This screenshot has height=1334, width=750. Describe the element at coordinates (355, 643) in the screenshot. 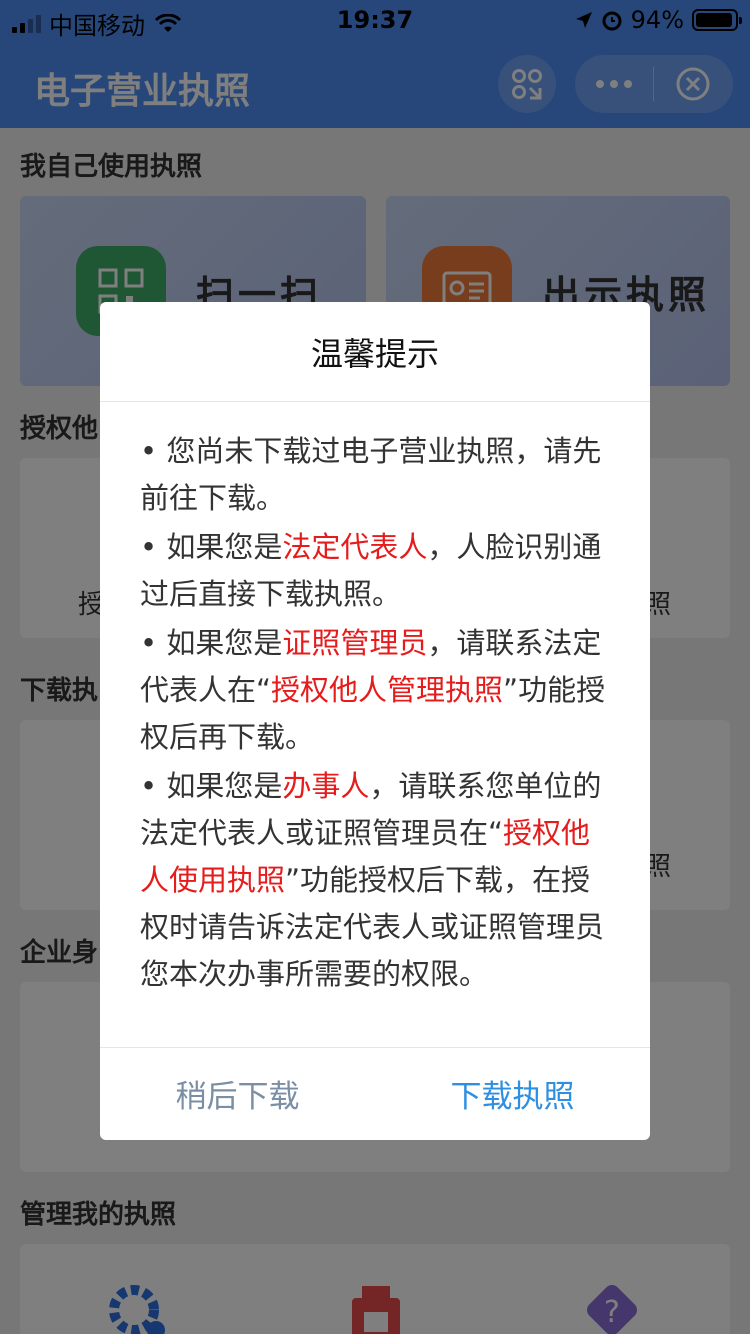

I see `highlight-license-admin: 证照管理员` at that location.